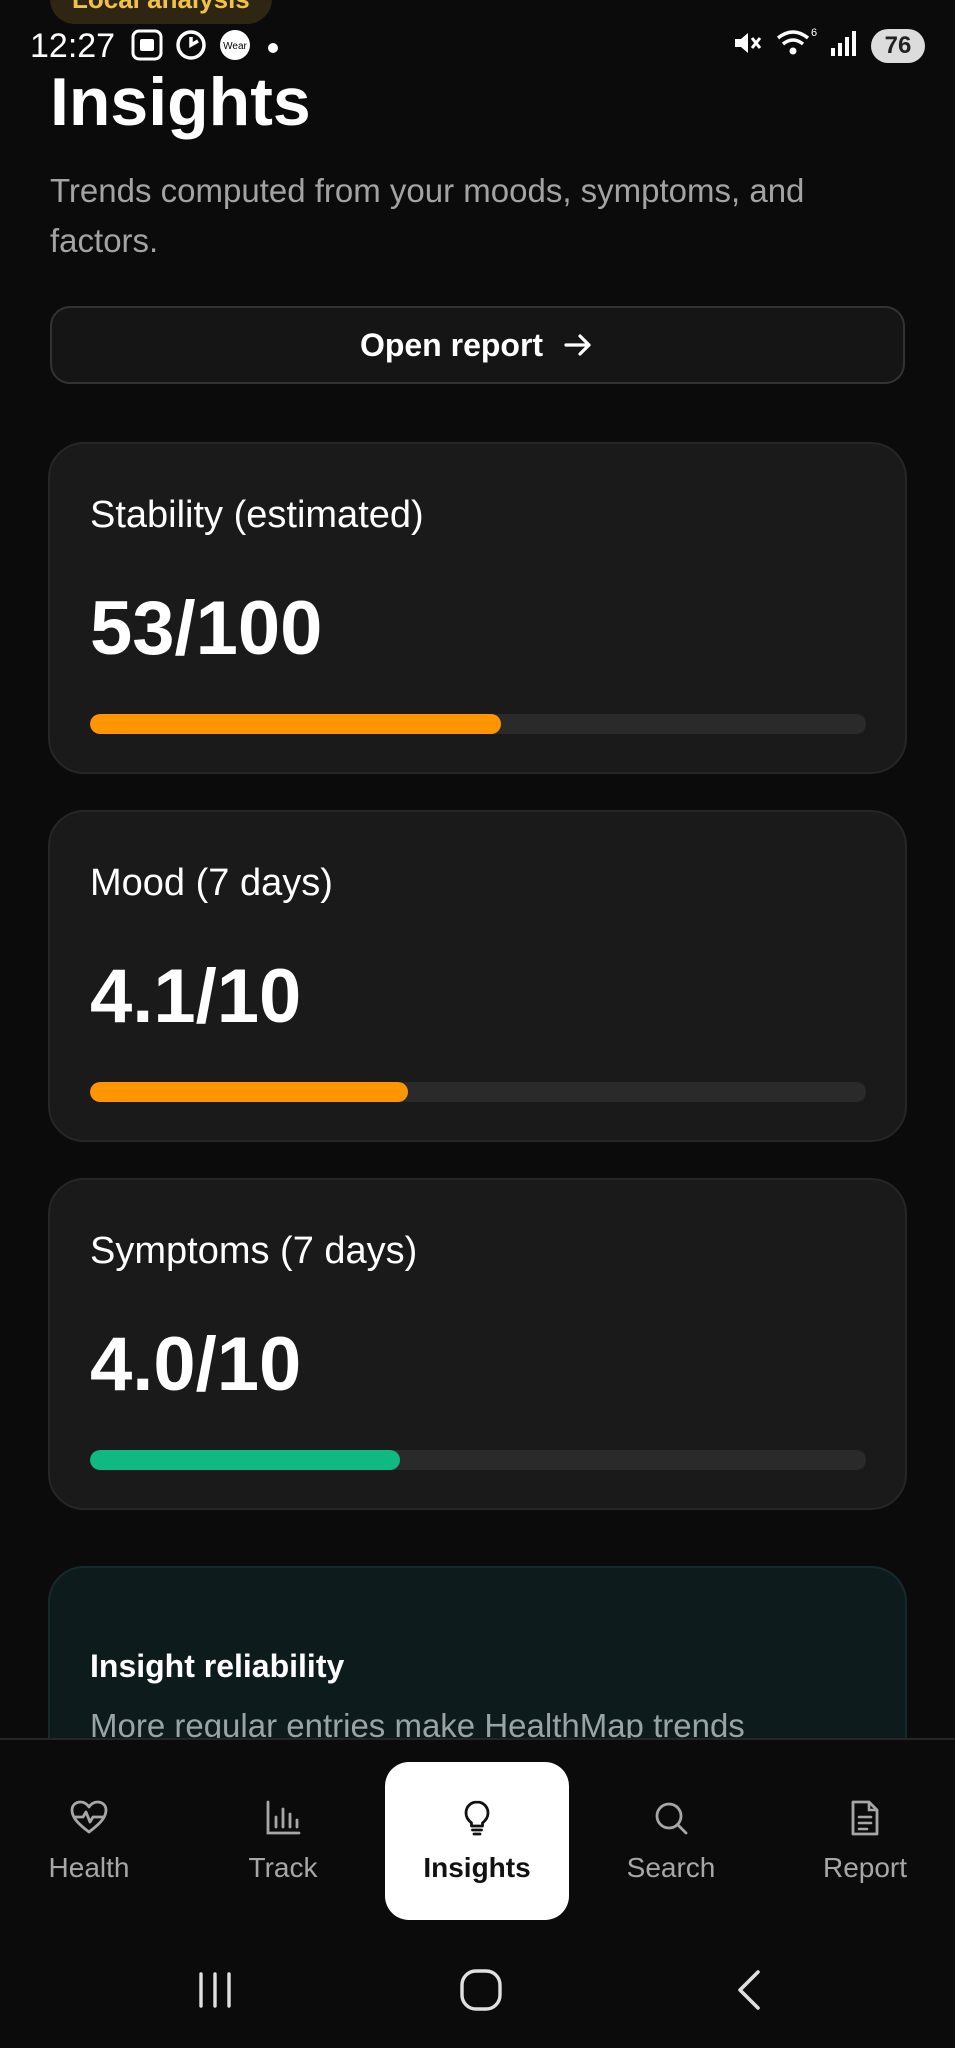 The width and height of the screenshot is (955, 2048). Describe the element at coordinates (828, 45) in the screenshot. I see `status-icons-right: 6 76` at that location.